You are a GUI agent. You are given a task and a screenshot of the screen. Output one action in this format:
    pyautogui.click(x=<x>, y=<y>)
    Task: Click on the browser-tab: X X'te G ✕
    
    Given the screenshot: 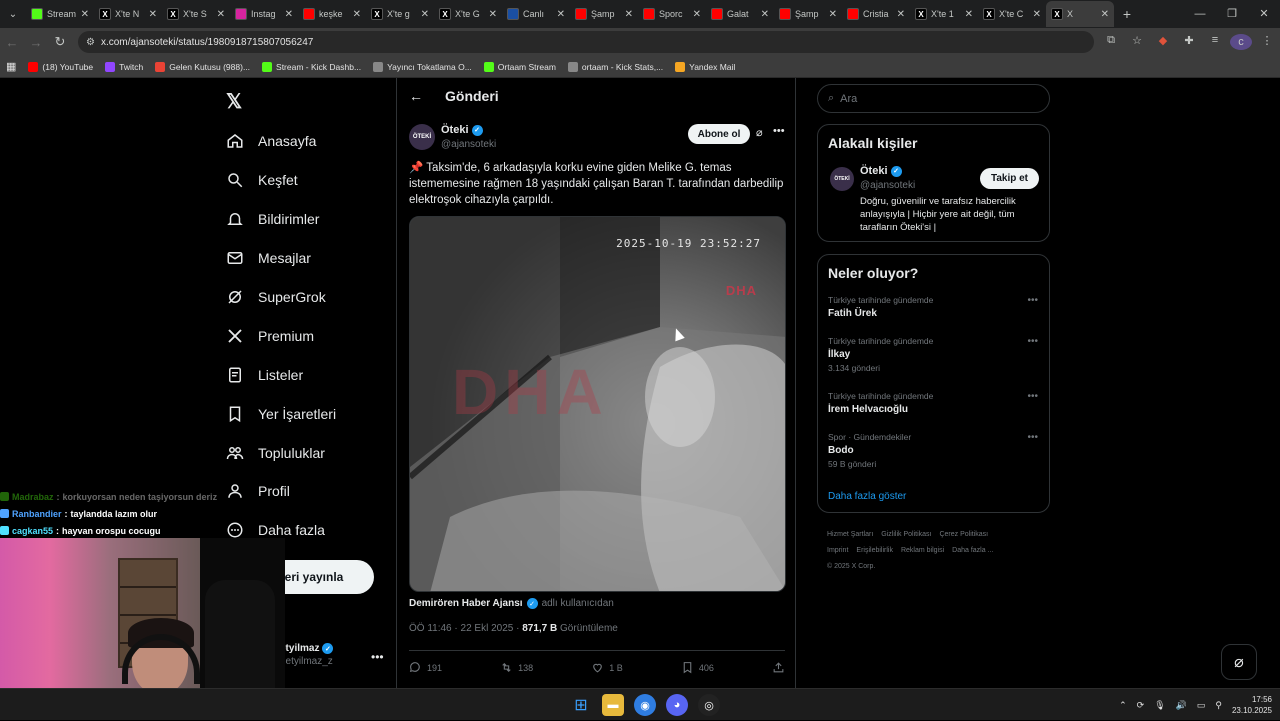 What is the action you would take?
    pyautogui.click(x=468, y=14)
    